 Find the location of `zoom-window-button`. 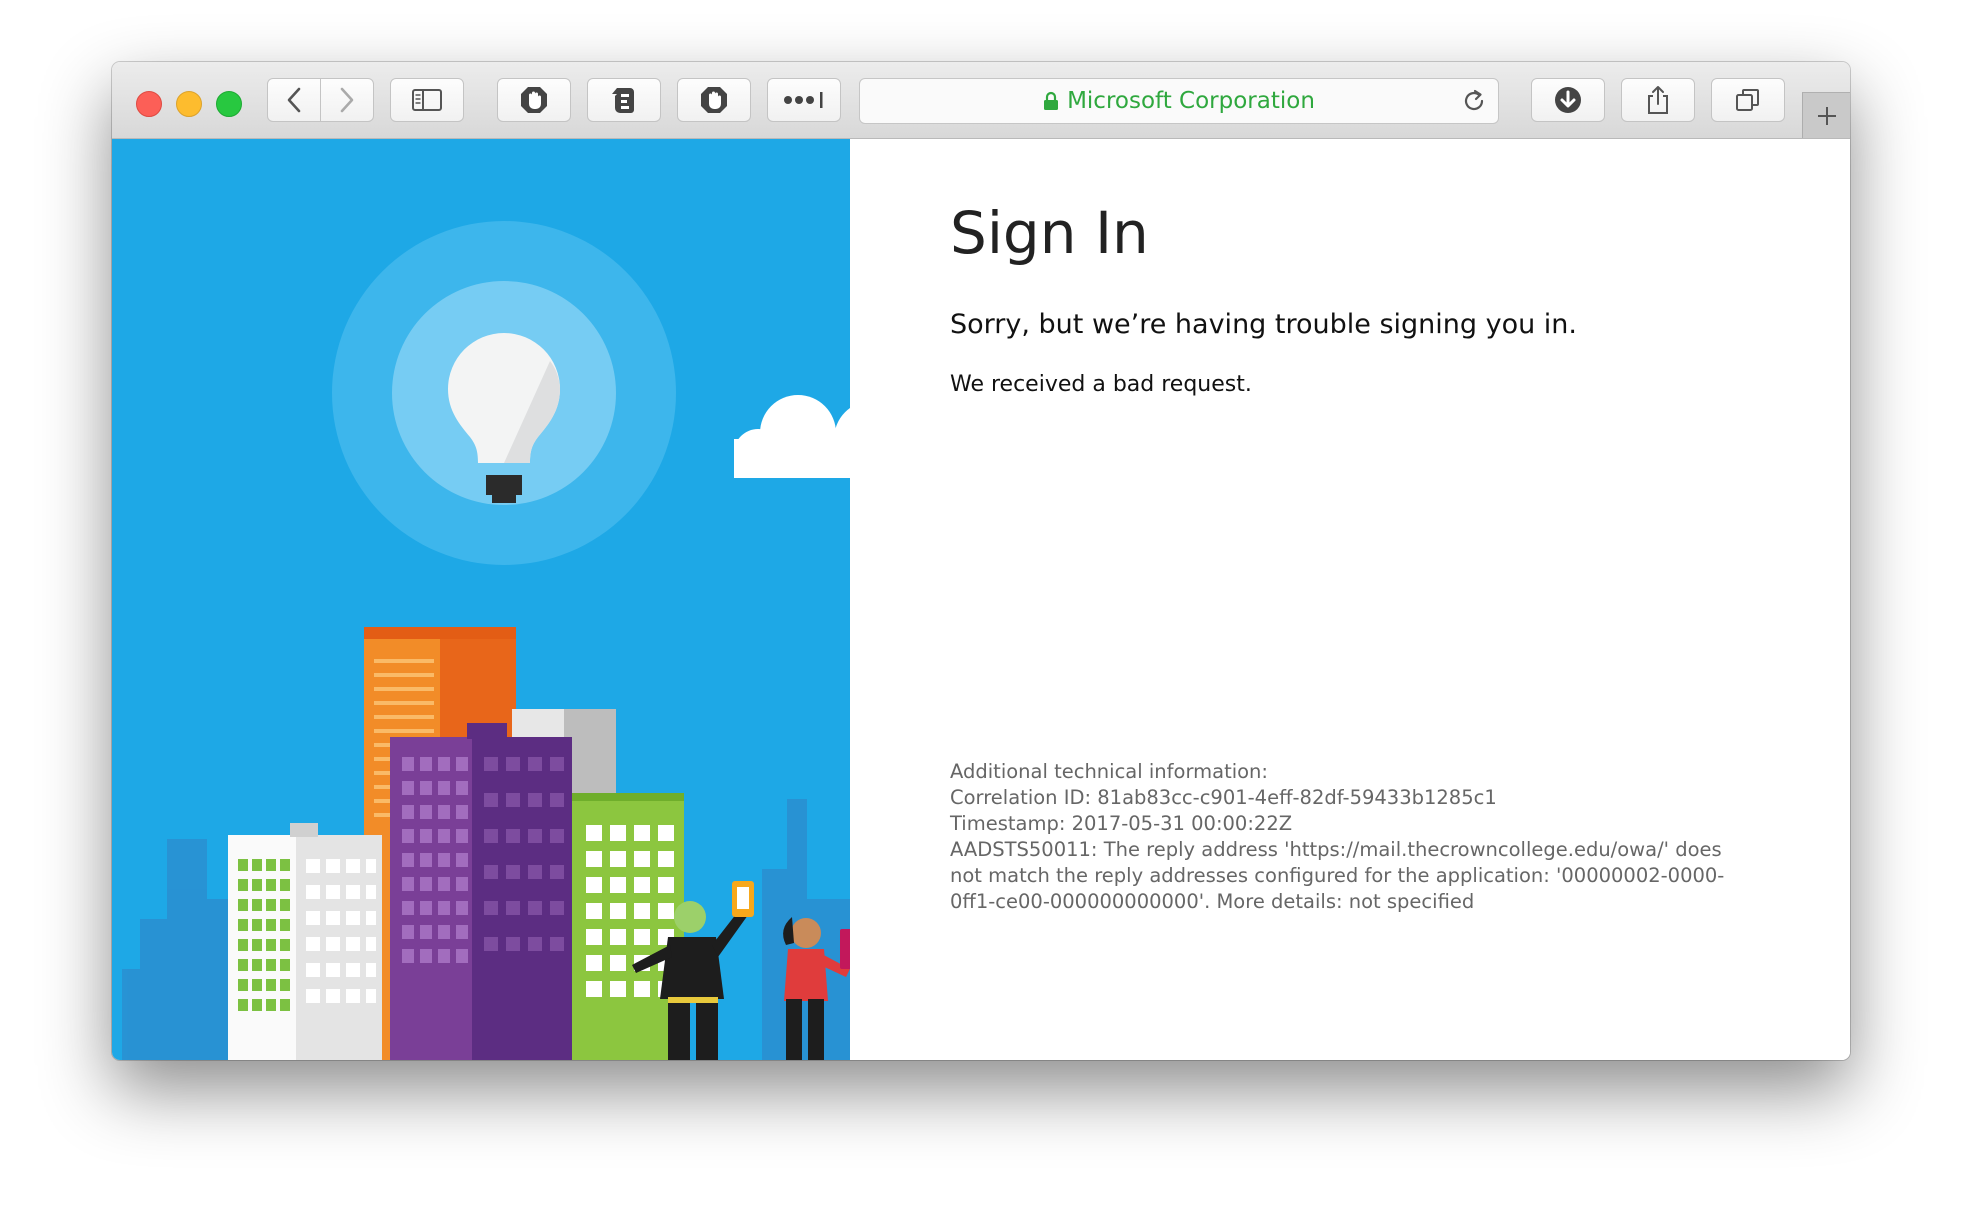

zoom-window-button is located at coordinates (229, 104).